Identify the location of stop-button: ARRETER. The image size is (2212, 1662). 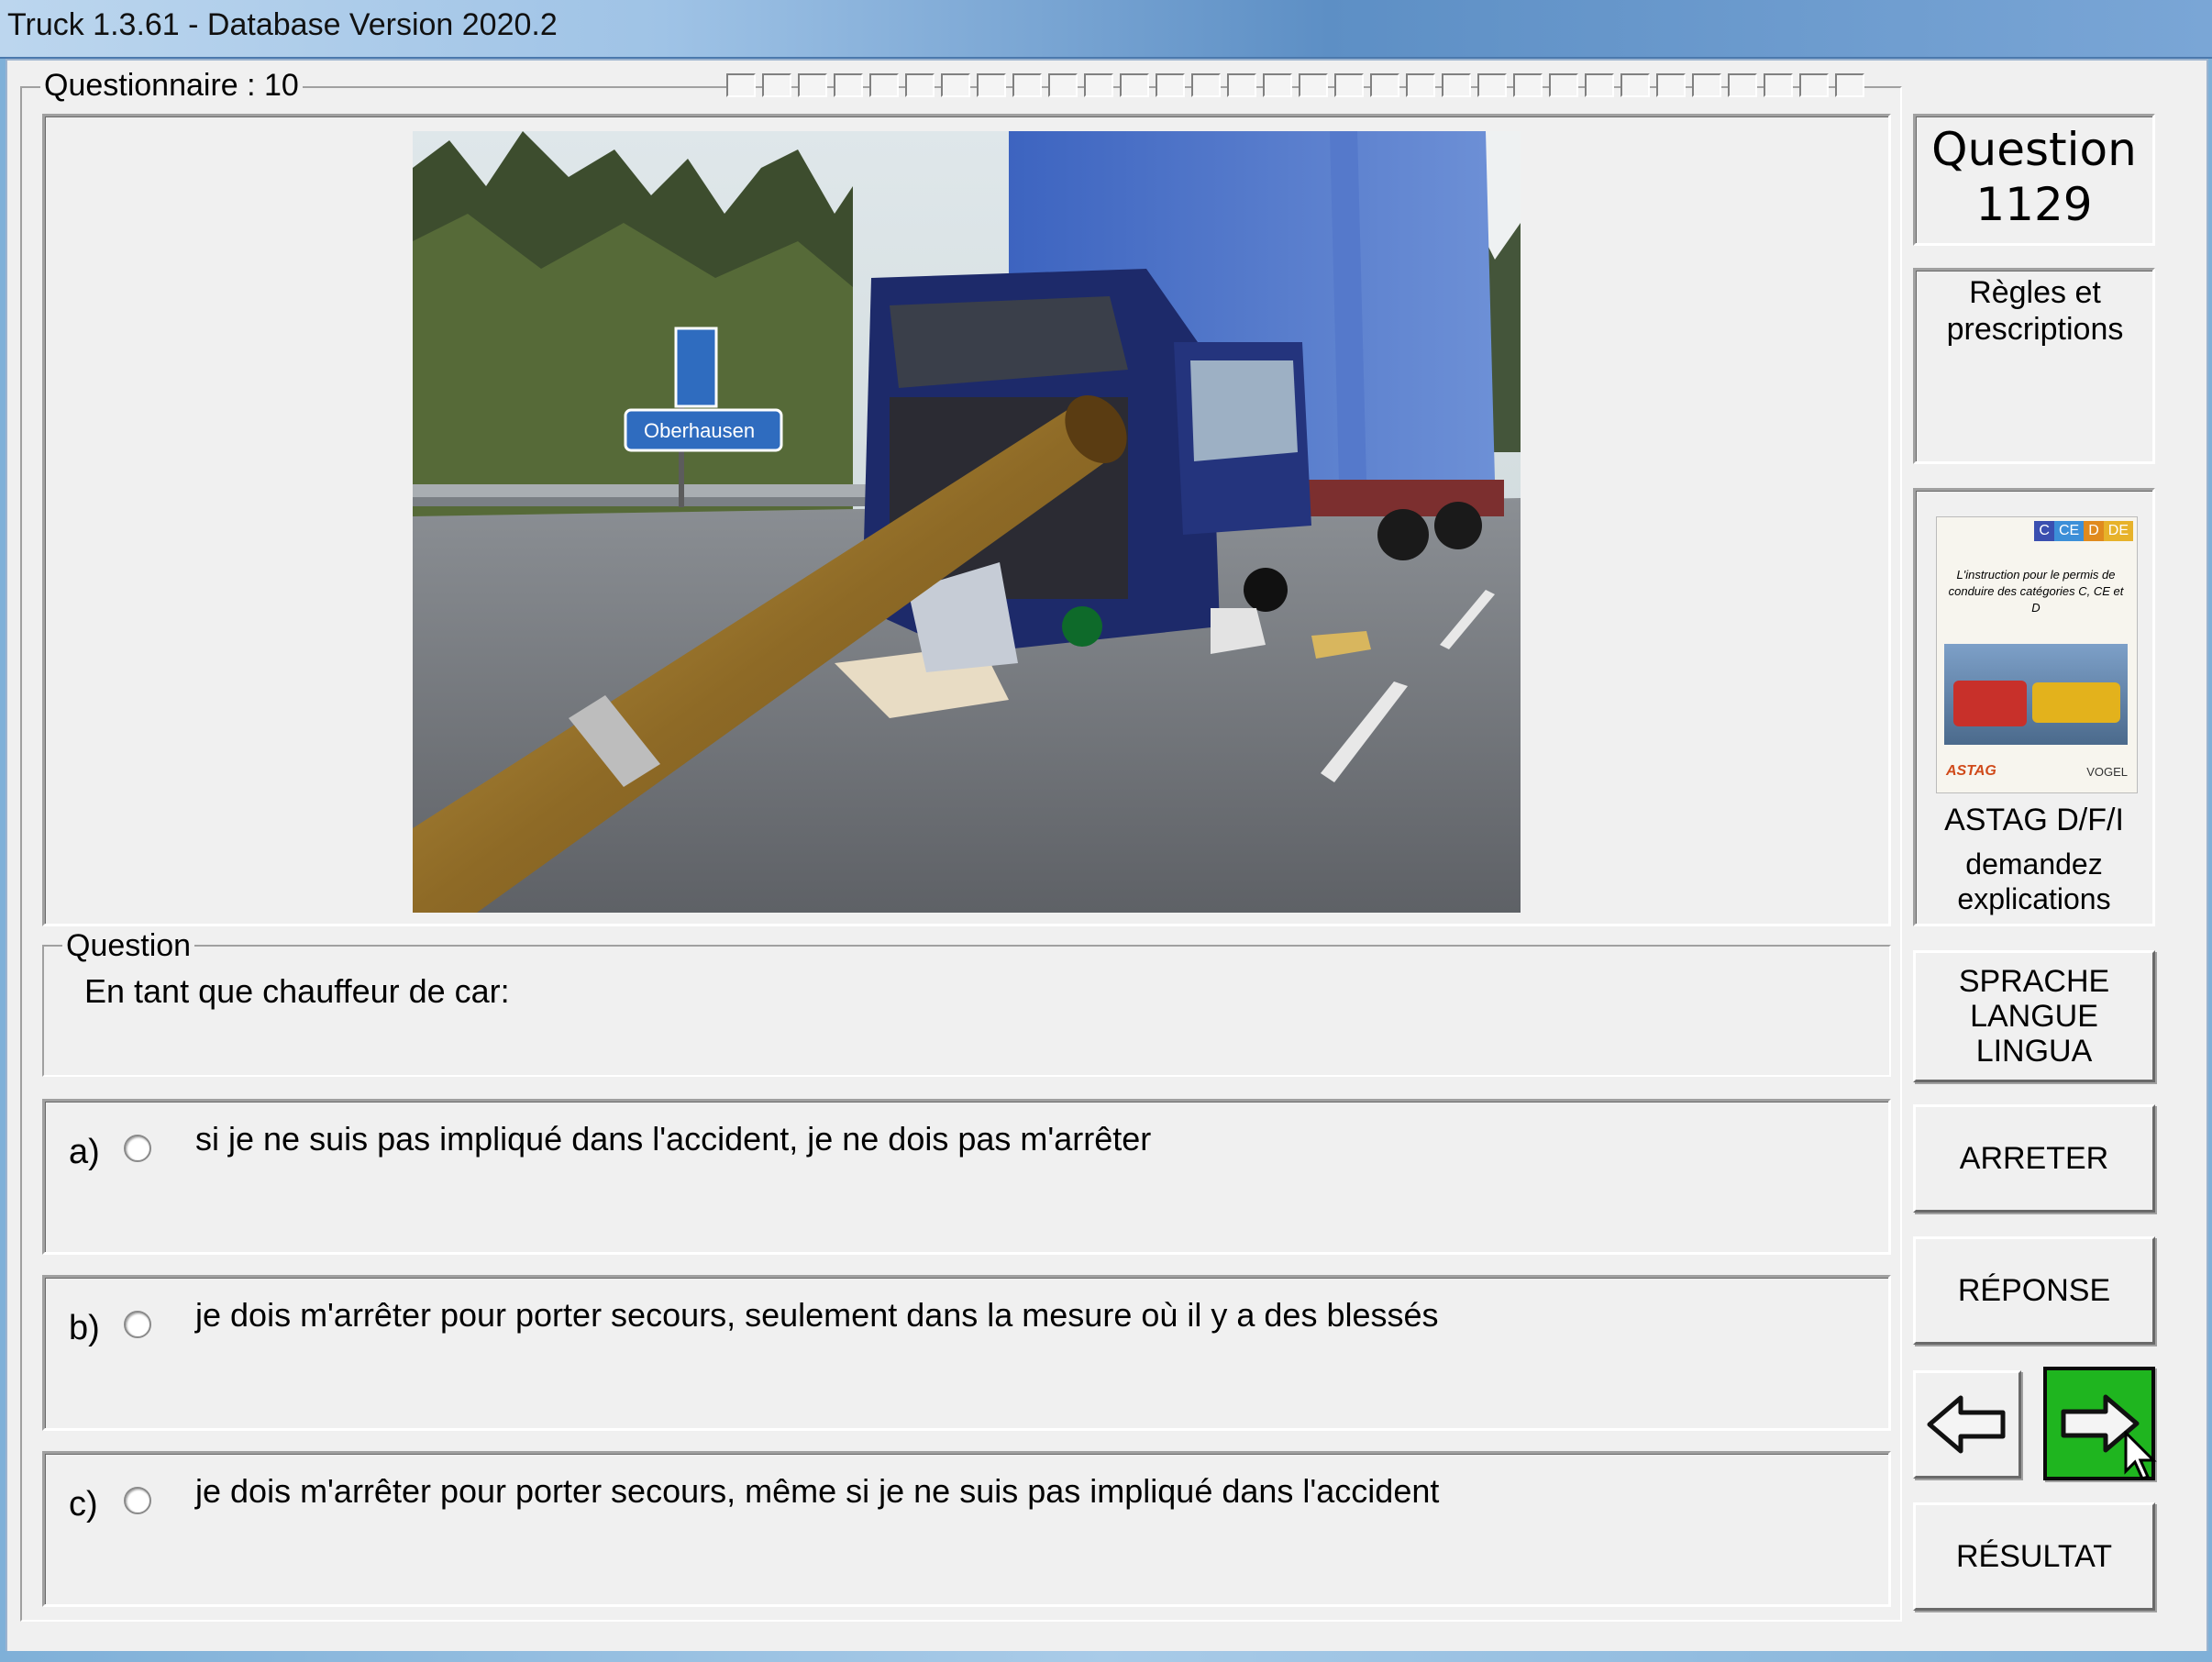
(2034, 1158).